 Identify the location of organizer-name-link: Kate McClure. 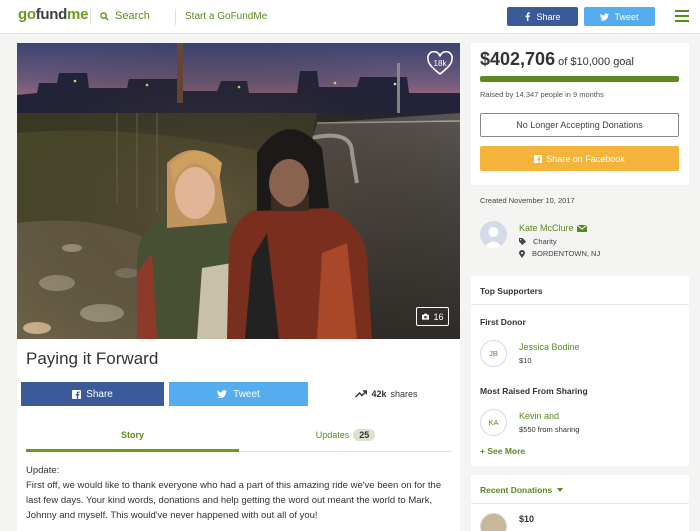
(553, 228).